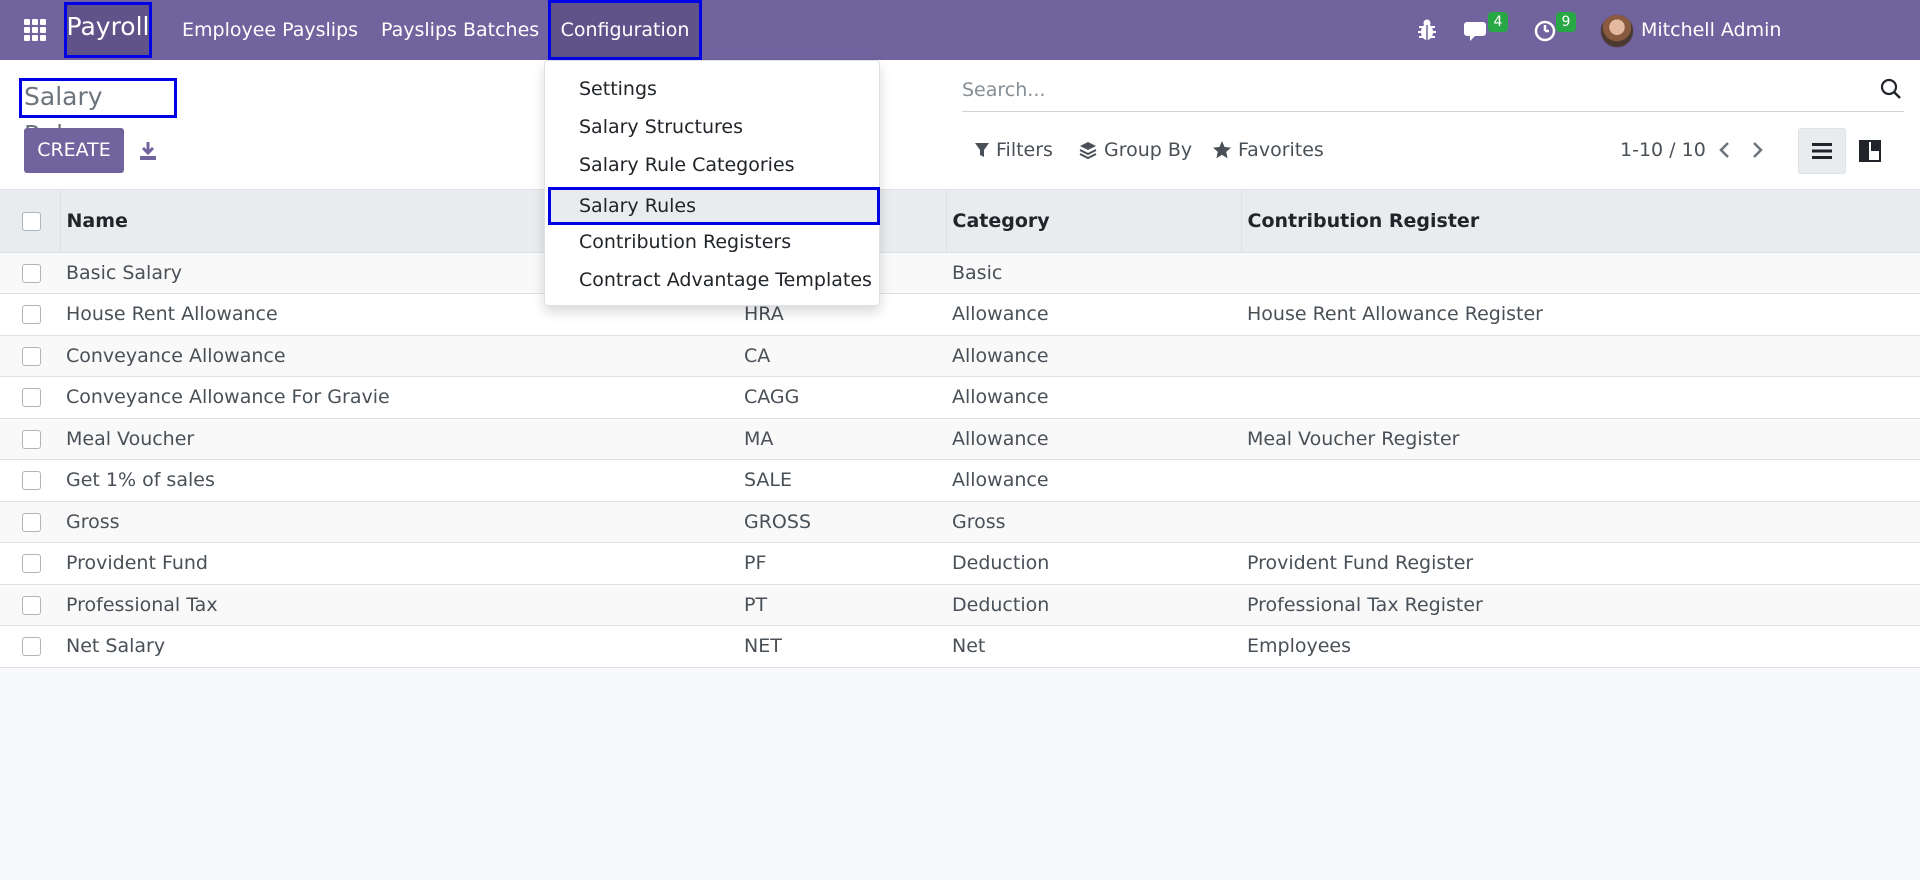 Image resolution: width=1920 pixels, height=880 pixels. What do you see at coordinates (842, 356) in the screenshot?
I see `cell-code: CA` at bounding box center [842, 356].